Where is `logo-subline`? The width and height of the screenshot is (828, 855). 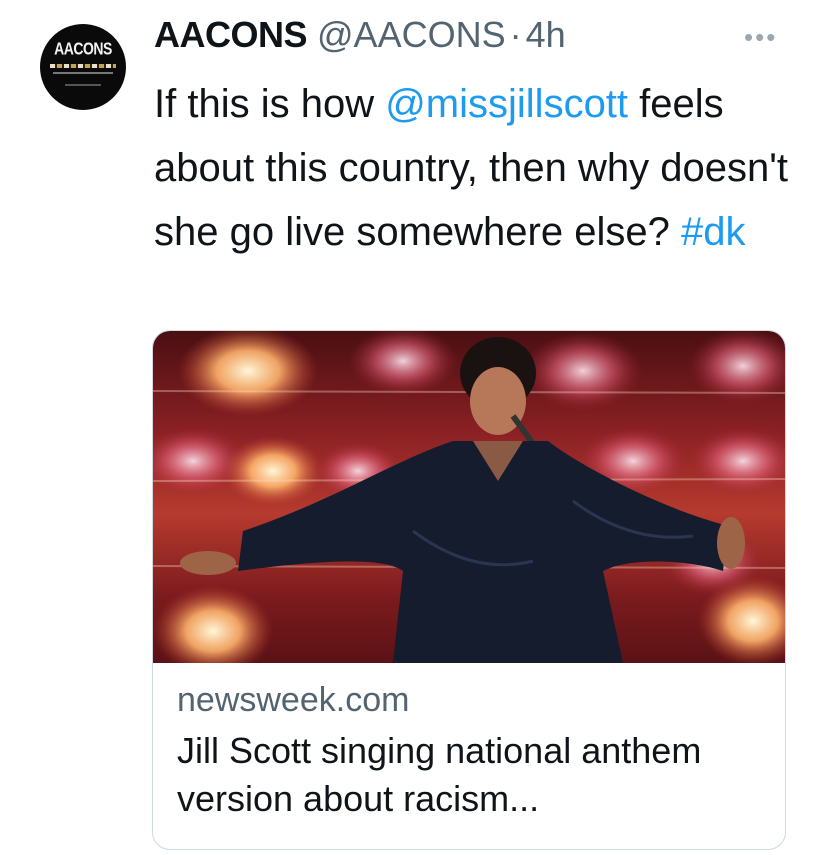
logo-subline is located at coordinates (83, 85).